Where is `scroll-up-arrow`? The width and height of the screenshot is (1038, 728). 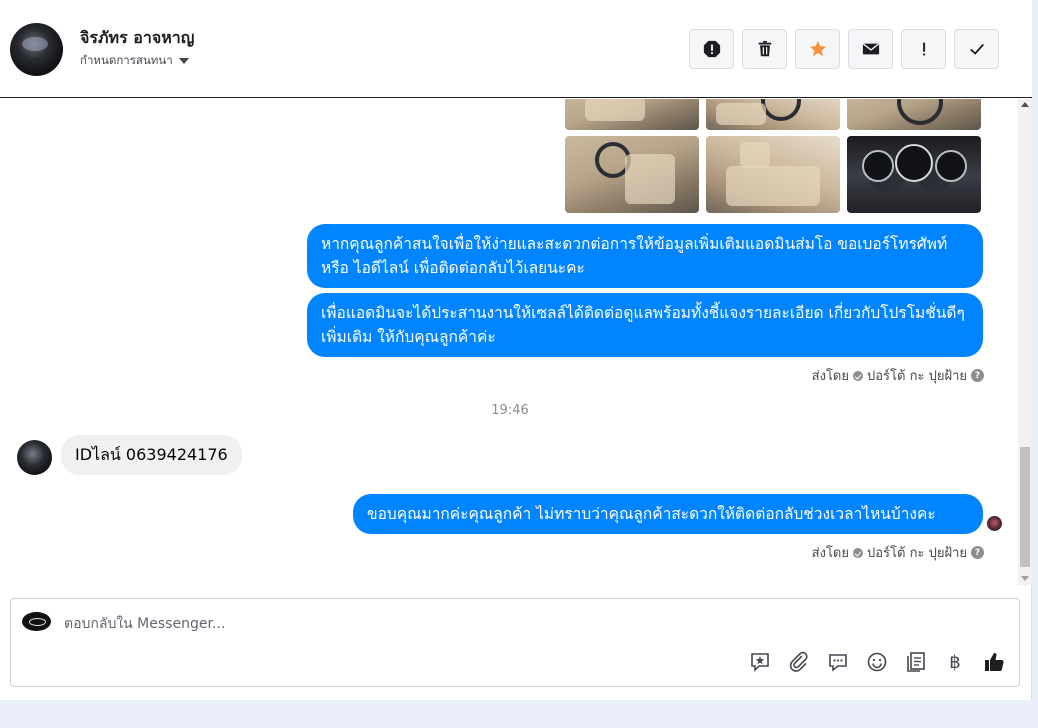 scroll-up-arrow is located at coordinates (1025, 104).